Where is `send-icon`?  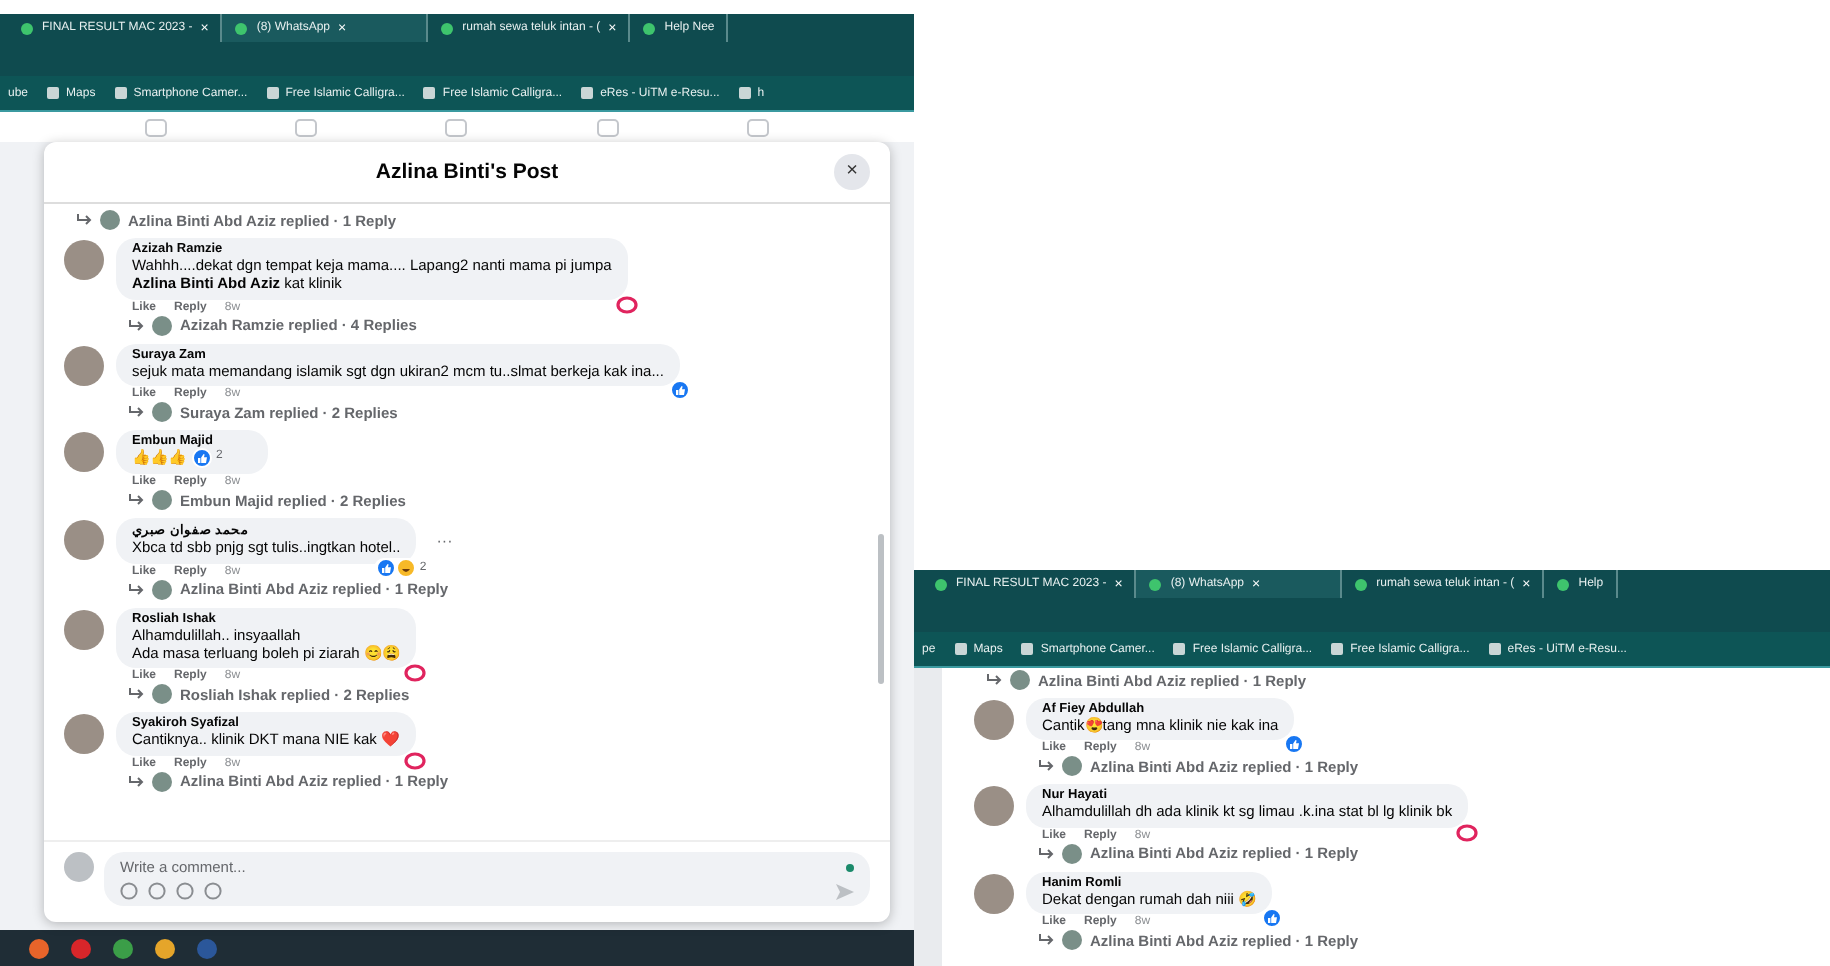 send-icon is located at coordinates (845, 891).